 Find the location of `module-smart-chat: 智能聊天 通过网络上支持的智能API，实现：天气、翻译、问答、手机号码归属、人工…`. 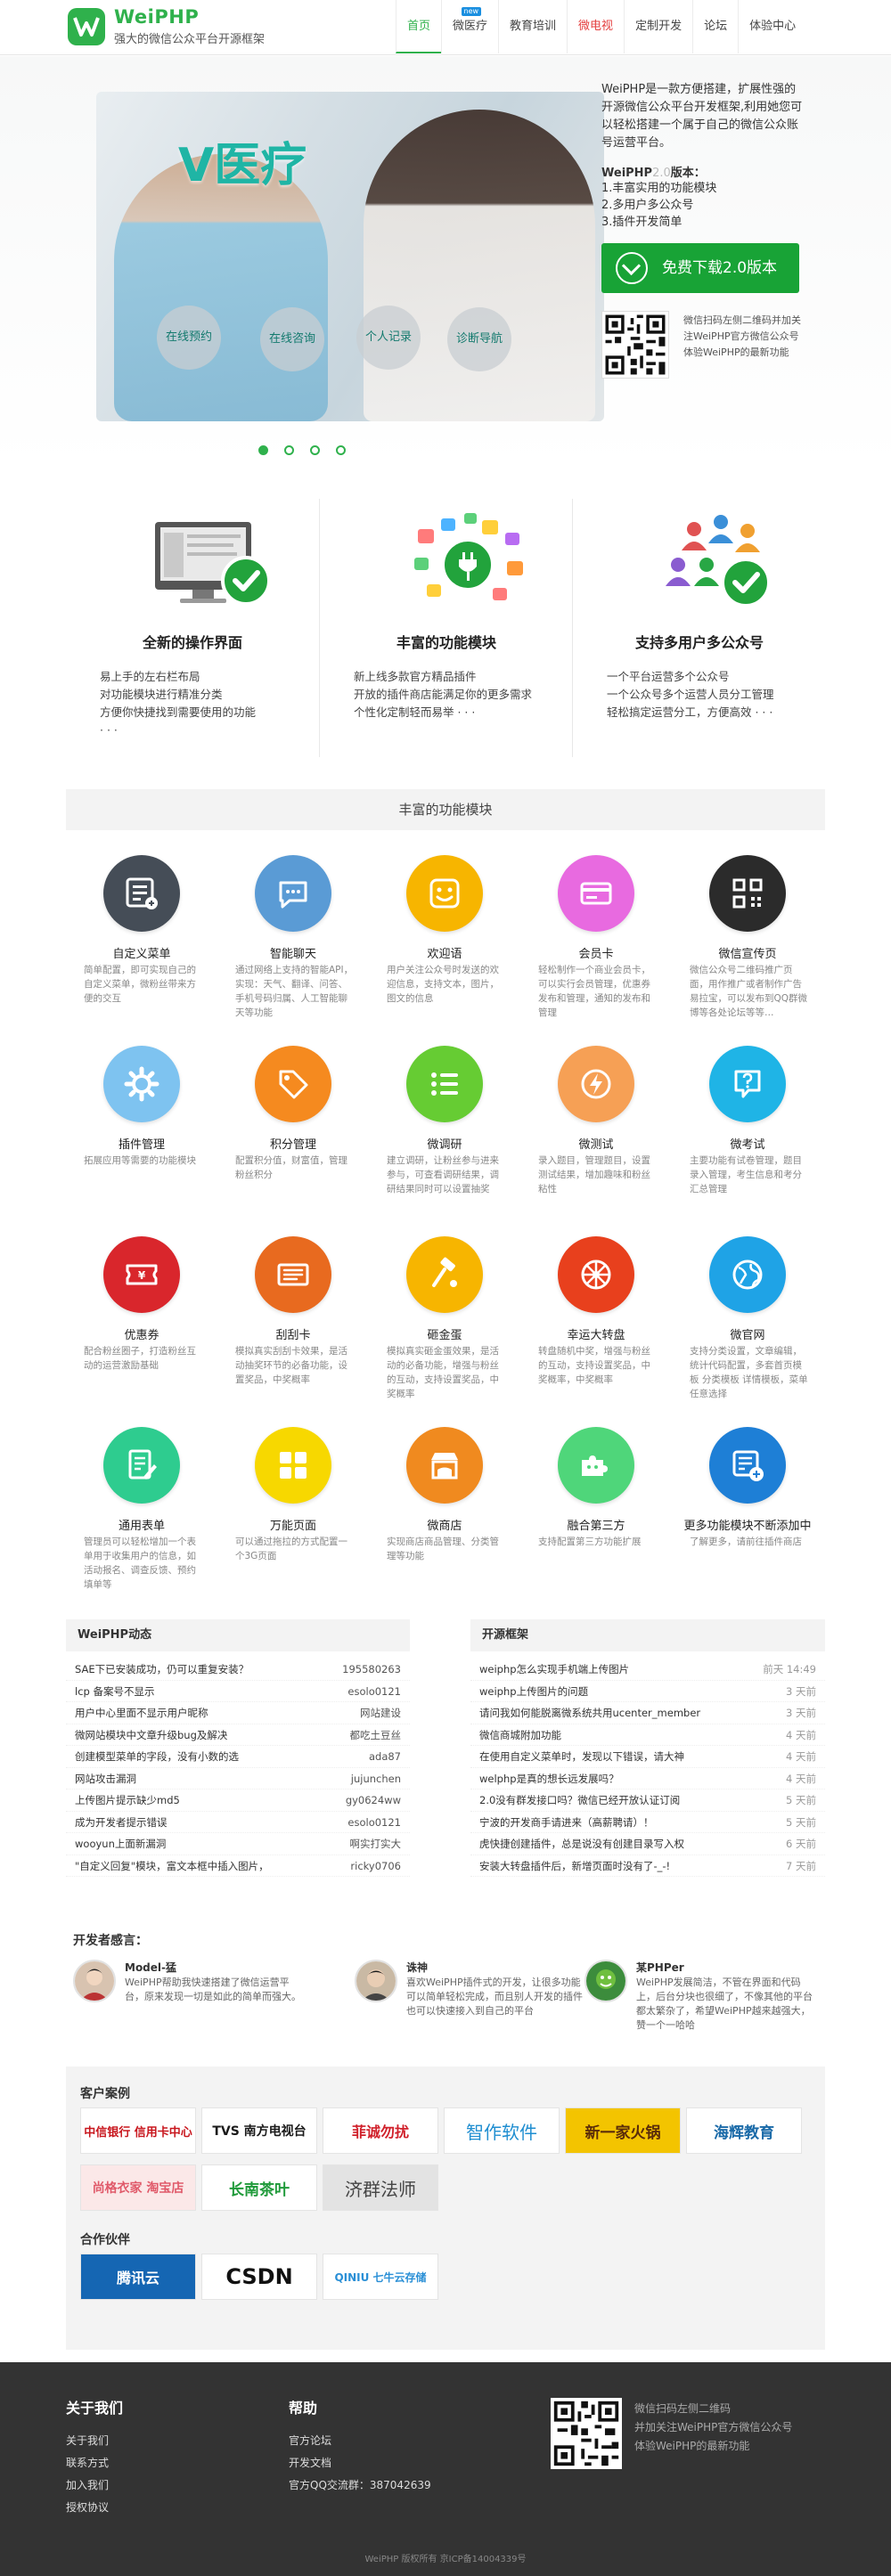

module-smart-chat: 智能聊天 通过网络上支持的智能API，实现：天气、翻译、问答、手机号码归属、人工… is located at coordinates (293, 949).